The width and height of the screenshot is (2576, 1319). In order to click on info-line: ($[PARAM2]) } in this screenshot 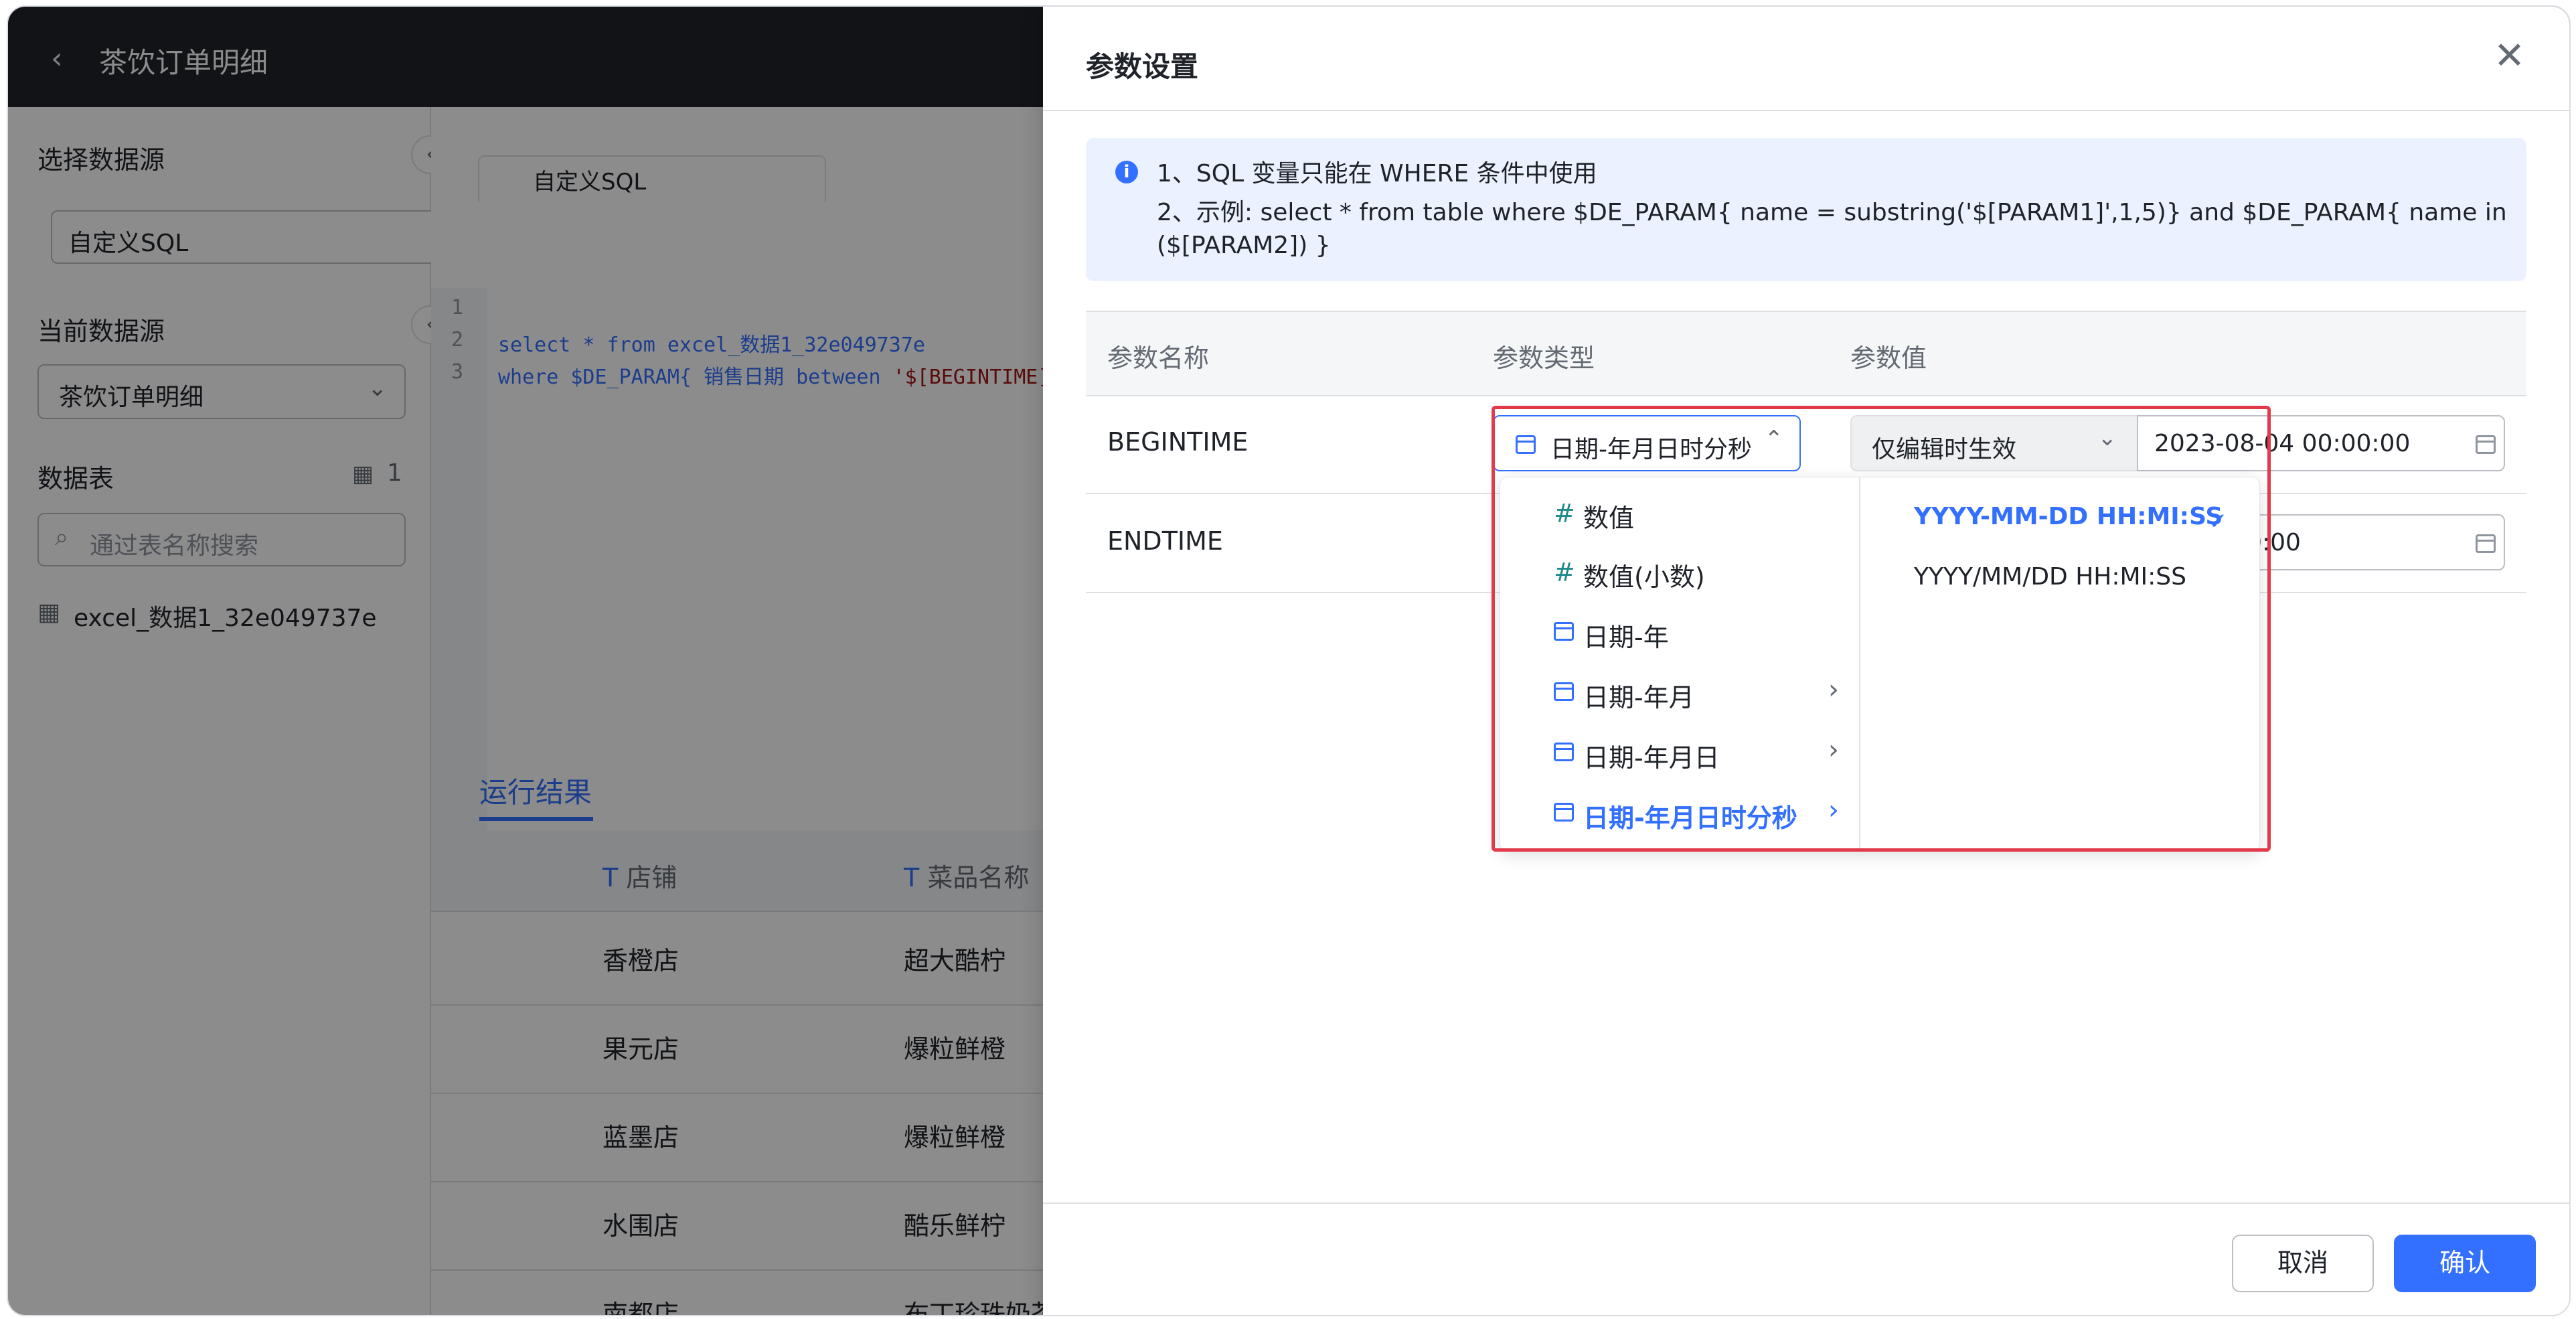, I will do `click(1244, 245)`.